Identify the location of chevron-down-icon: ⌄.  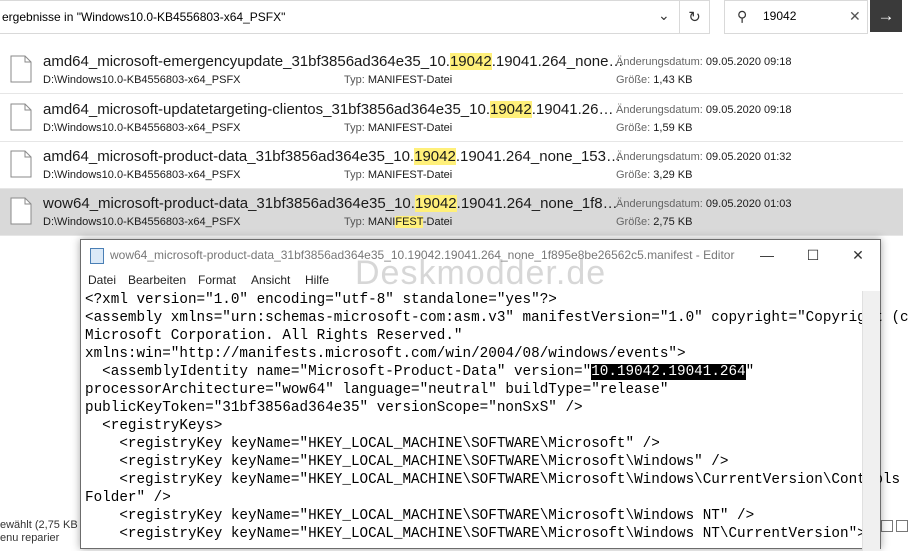
(664, 15).